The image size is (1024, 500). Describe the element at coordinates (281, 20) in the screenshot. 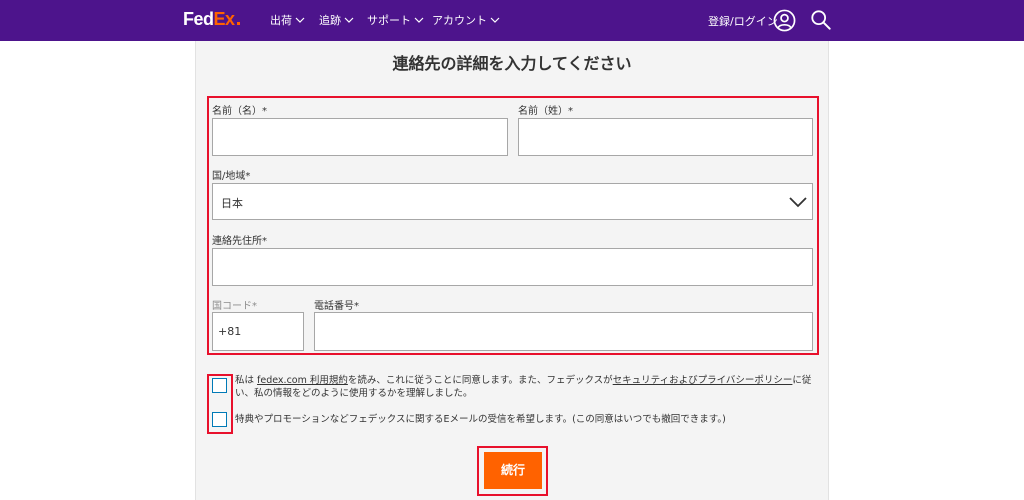

I see `nav-item-label: 出荷` at that location.